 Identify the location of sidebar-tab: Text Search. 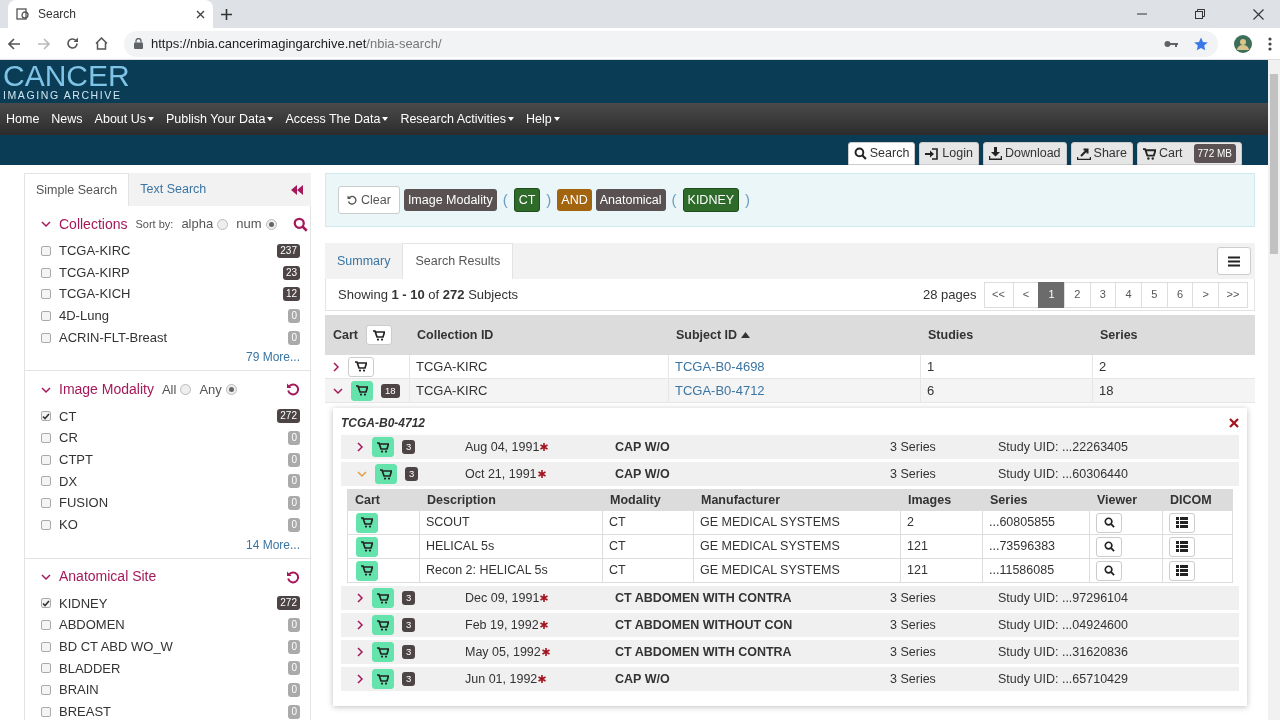
(173, 189).